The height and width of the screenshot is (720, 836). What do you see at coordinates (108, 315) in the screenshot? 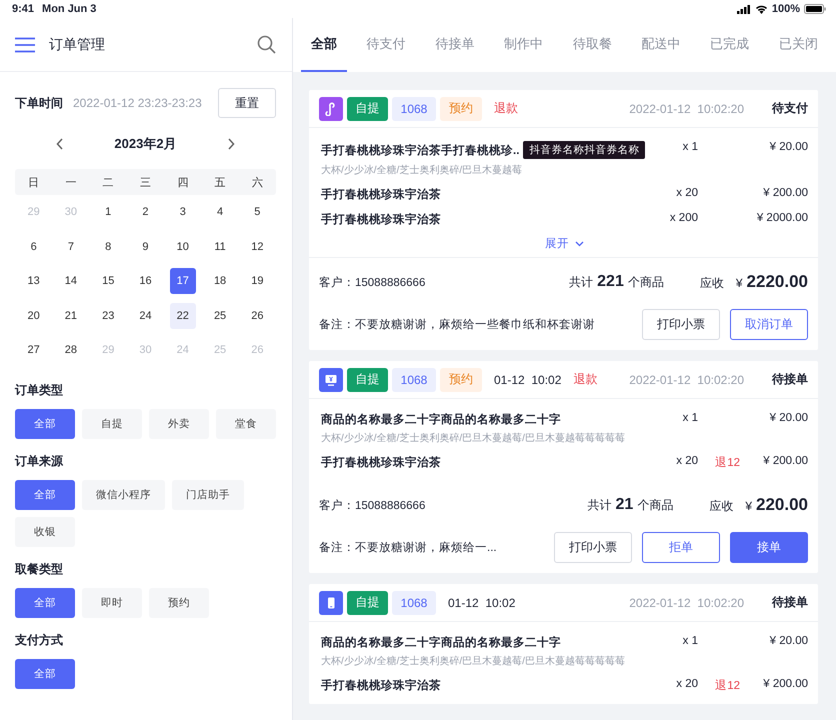
I see `calendar-day: 23` at bounding box center [108, 315].